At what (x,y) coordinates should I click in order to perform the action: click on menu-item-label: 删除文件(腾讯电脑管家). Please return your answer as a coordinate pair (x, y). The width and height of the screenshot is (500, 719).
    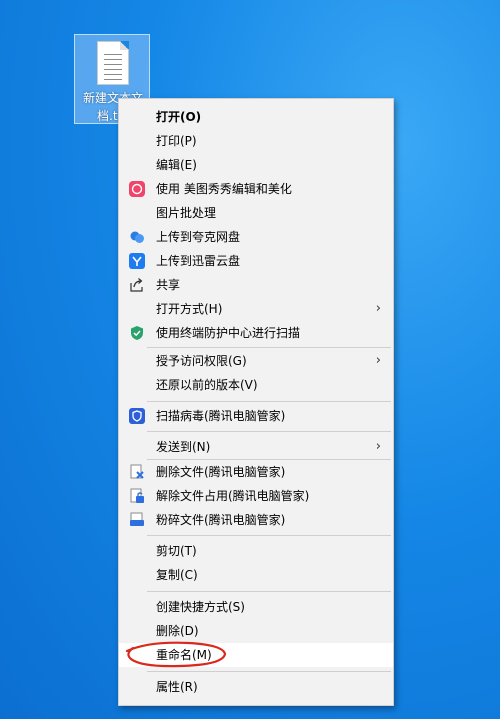
    Looking at the image, I should click on (221, 472).